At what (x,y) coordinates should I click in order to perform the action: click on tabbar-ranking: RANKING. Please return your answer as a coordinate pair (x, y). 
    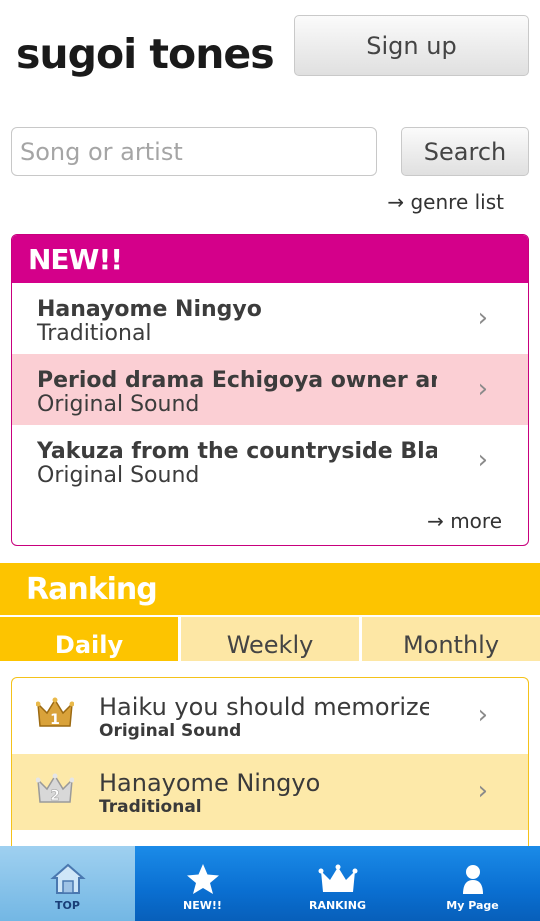
    Looking at the image, I should click on (337, 883).